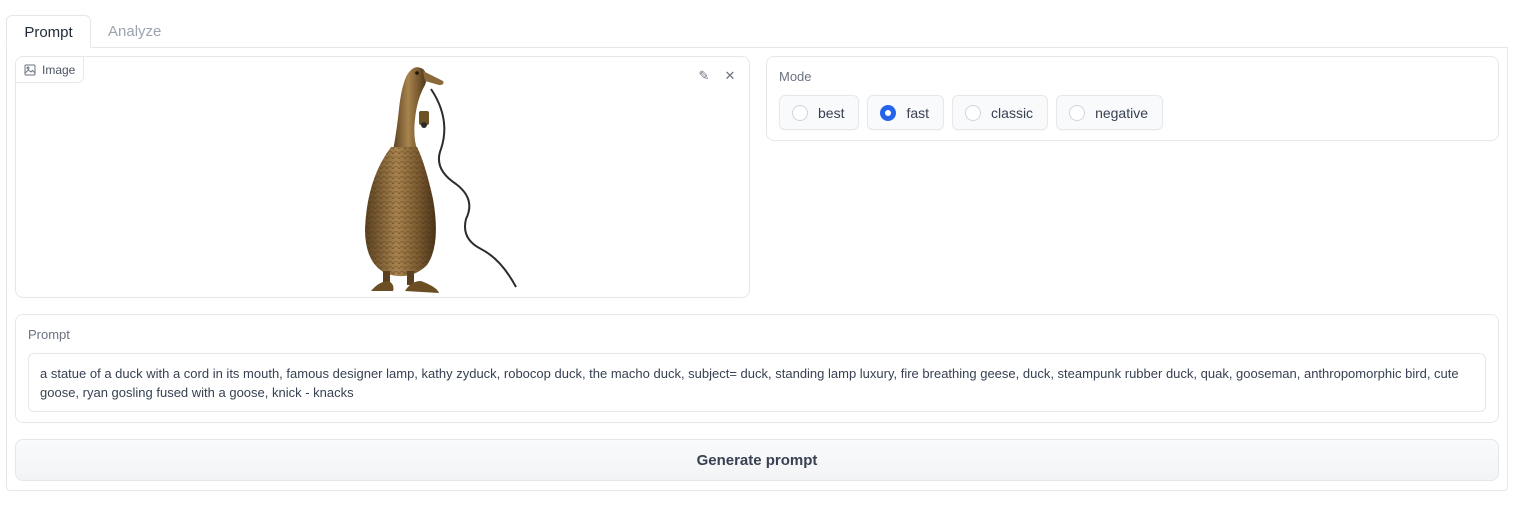 This screenshot has height=511, width=1524. What do you see at coordinates (888, 112) in the screenshot?
I see `radio-checked-icon` at bounding box center [888, 112].